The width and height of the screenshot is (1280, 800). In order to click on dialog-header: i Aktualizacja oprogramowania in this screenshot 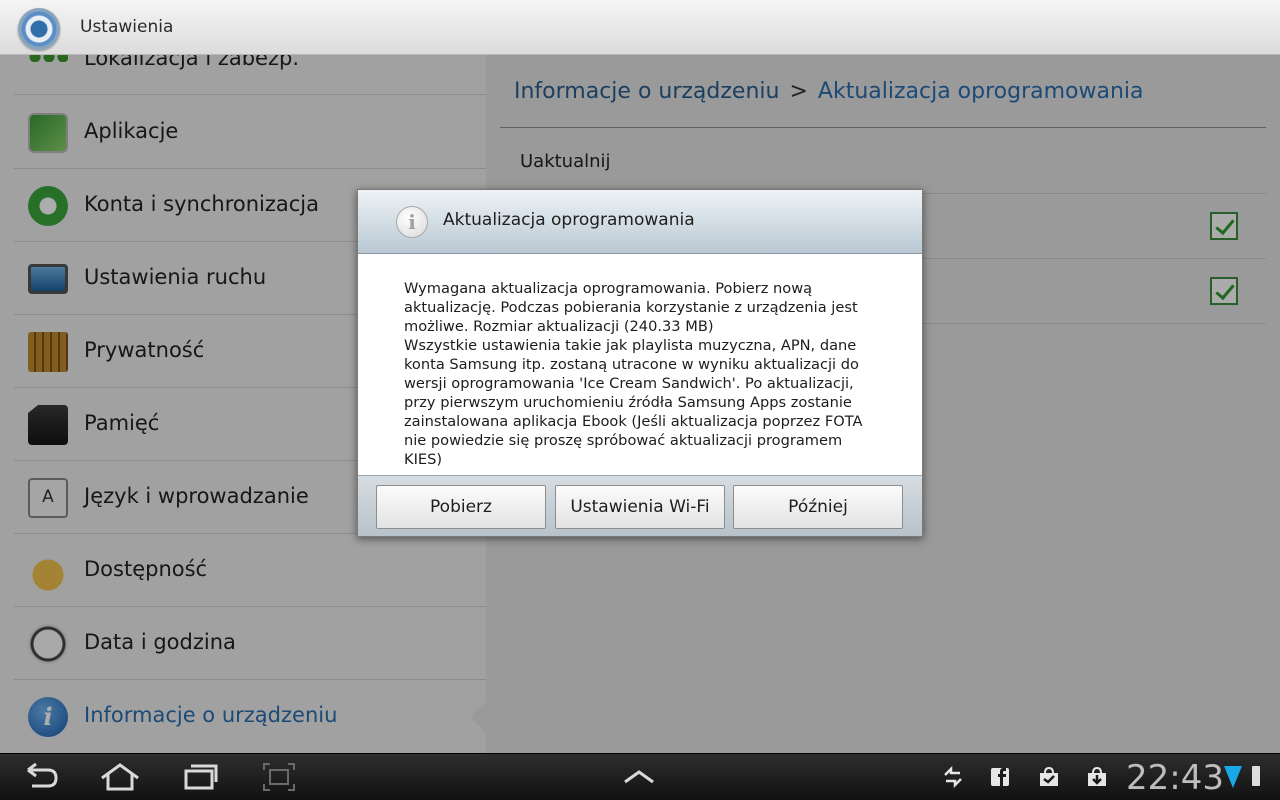, I will do `click(640, 222)`.